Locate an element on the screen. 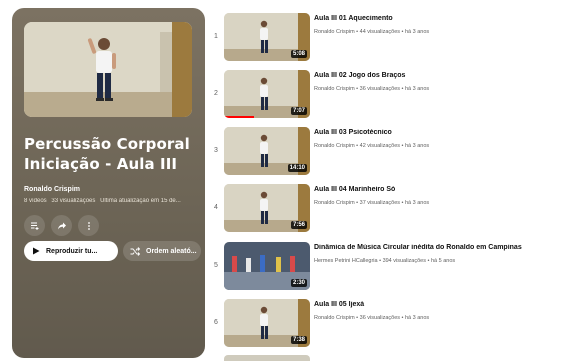  more-vert-icon is located at coordinates (88, 225).